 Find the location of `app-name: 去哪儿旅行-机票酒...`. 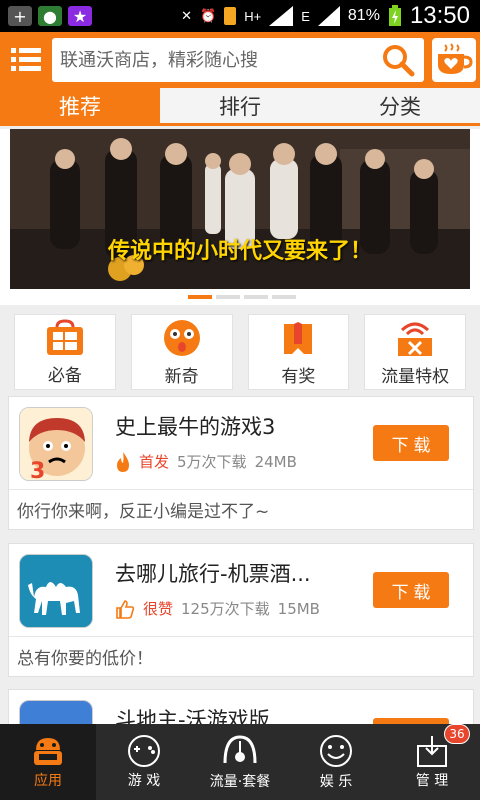

app-name: 去哪儿旅行-机票酒... is located at coordinates (213, 574).